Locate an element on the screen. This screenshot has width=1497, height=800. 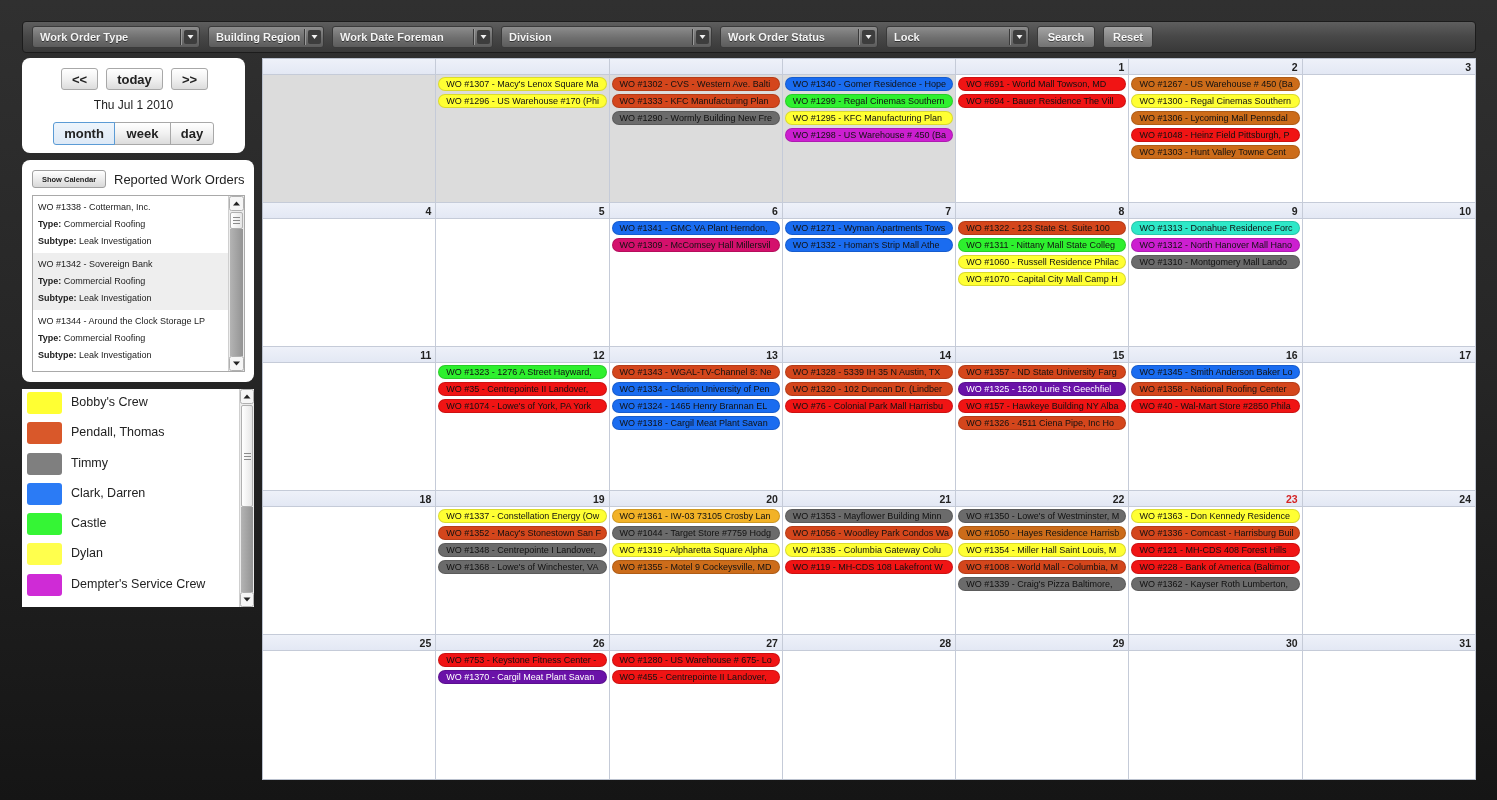
calendar-event: WO #1322 - 123 State St. Suite 100 is located at coordinates (1042, 228).